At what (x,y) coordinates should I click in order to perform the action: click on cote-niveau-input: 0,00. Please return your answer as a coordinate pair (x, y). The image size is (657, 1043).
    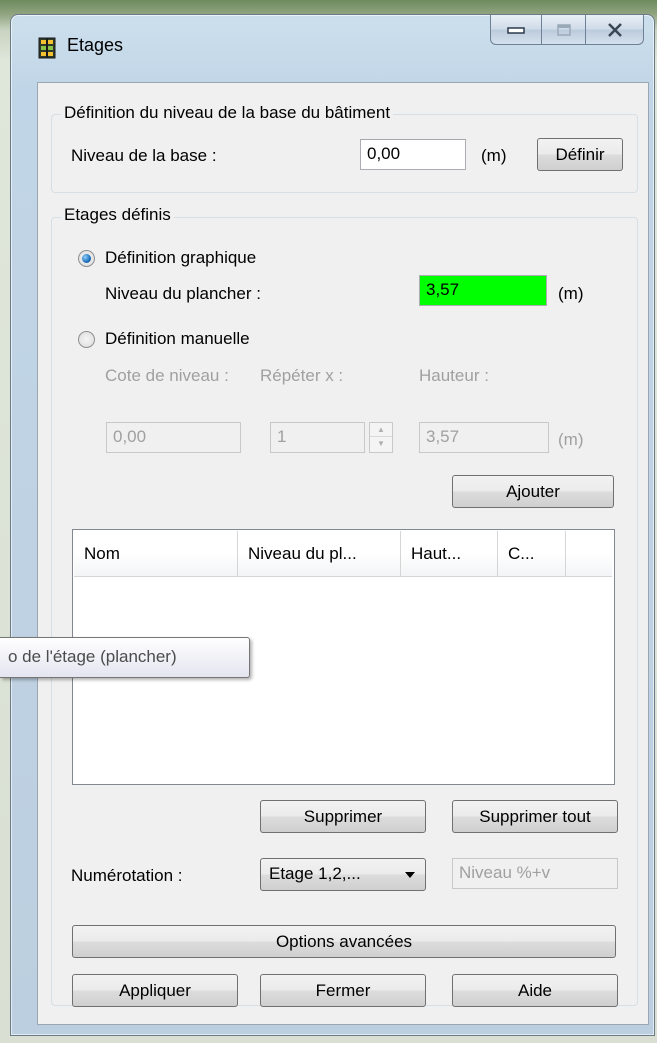
    Looking at the image, I should click on (173, 437).